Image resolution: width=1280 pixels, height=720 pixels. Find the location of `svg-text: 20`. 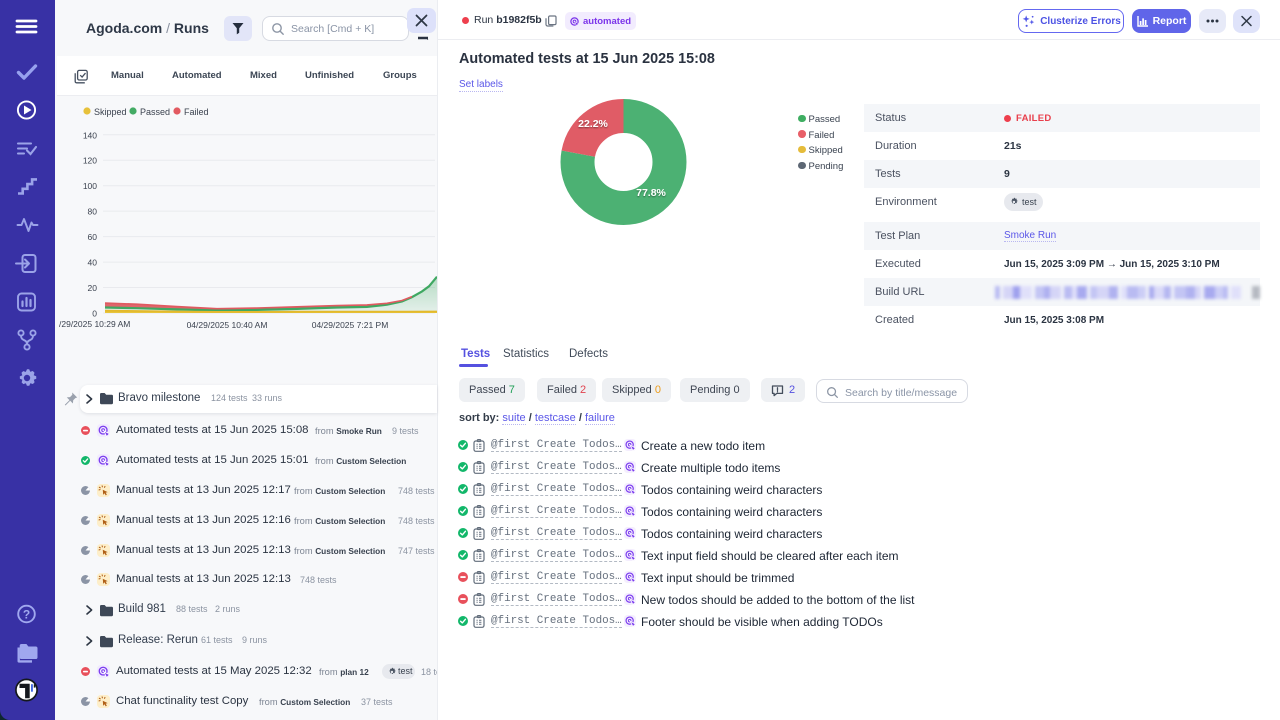

svg-text: 20 is located at coordinates (93, 288).